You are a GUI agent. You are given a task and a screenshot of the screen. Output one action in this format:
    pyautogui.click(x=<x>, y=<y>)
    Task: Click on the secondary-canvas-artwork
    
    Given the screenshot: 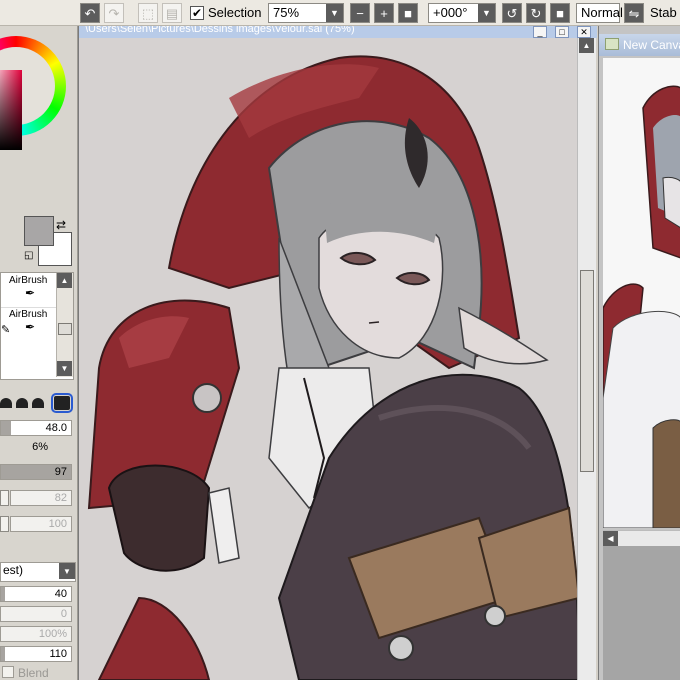 What is the action you would take?
    pyautogui.click(x=641, y=293)
    